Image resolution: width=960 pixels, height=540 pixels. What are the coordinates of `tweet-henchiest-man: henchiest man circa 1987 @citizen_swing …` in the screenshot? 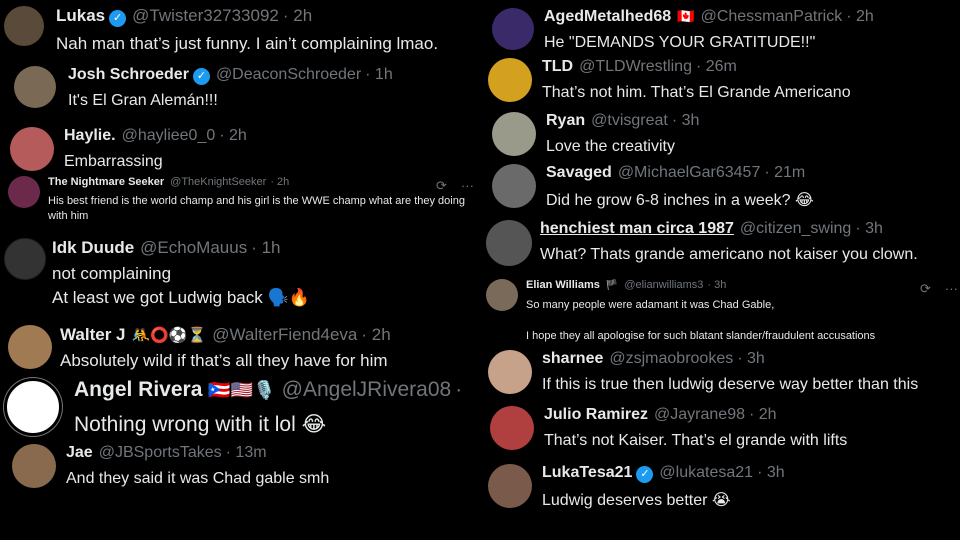 It's located at (702, 243).